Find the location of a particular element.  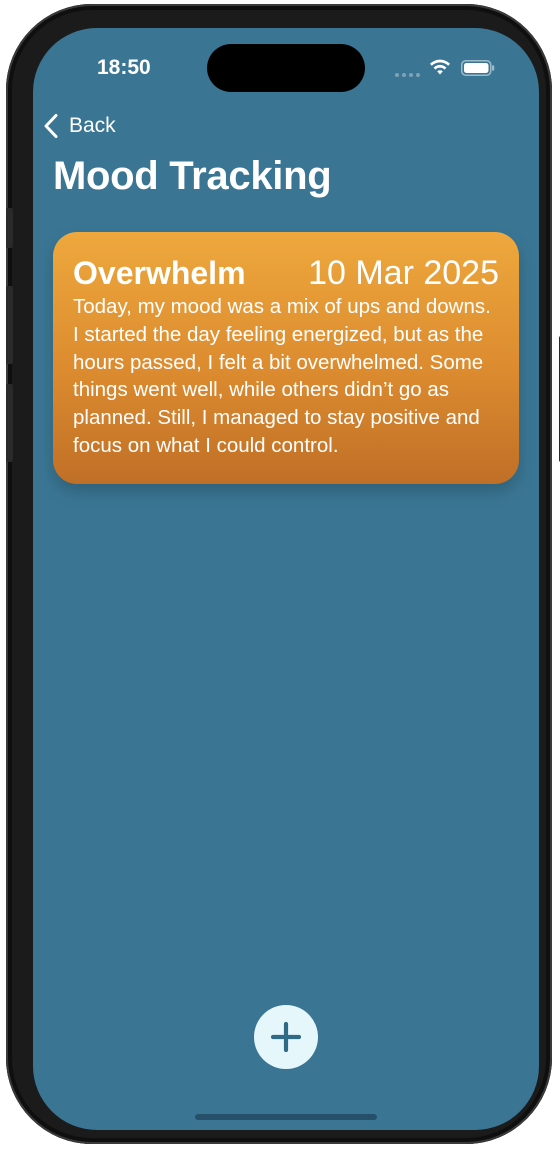

add-entry-button is located at coordinates (286, 1037).